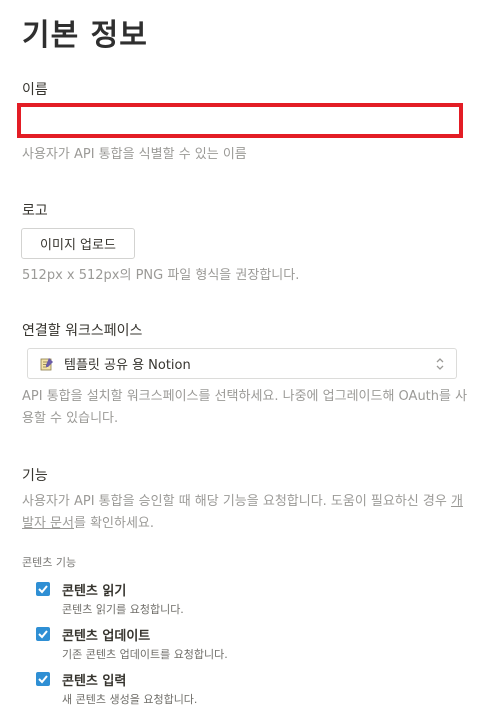 This screenshot has width=504, height=716. What do you see at coordinates (35, 476) in the screenshot?
I see `features-label: 기능` at bounding box center [35, 476].